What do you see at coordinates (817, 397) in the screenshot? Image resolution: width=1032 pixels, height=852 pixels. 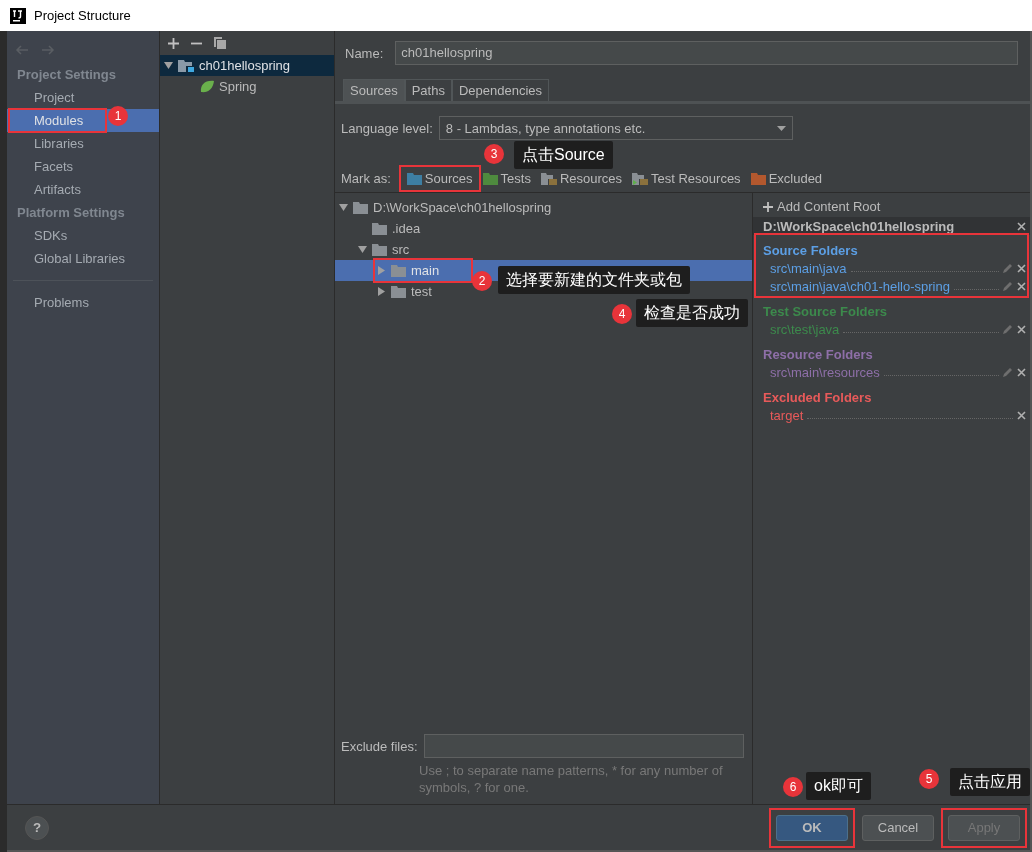 I see `folder-group-title: Excluded Folders` at bounding box center [817, 397].